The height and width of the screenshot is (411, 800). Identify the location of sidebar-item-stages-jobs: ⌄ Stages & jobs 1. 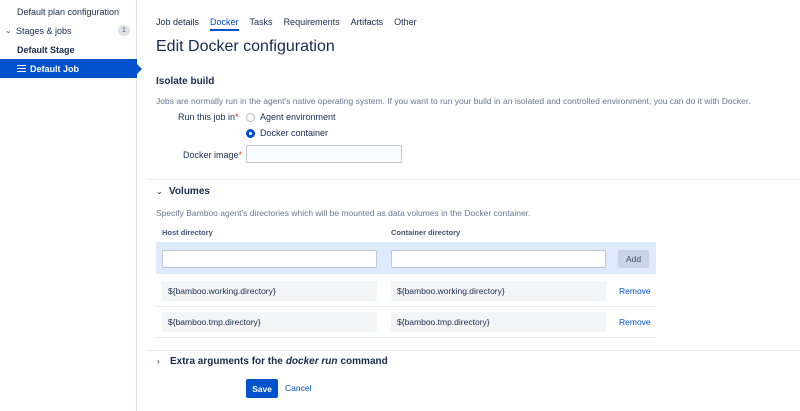
(68, 30).